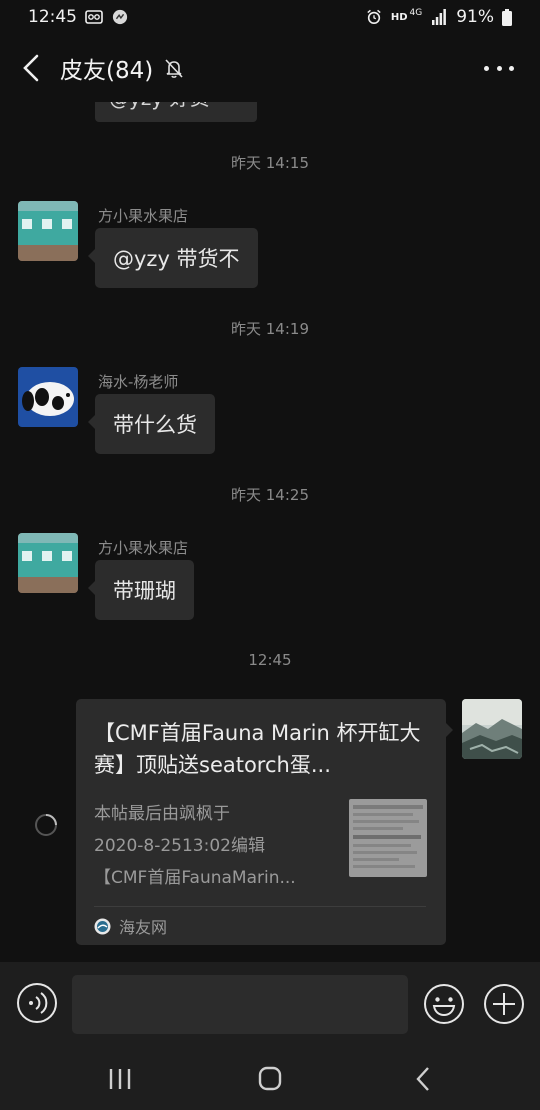 The image size is (540, 1110). Describe the element at coordinates (270, 329) in the screenshot. I see `message-timestamp: 昨天 14:19` at that location.